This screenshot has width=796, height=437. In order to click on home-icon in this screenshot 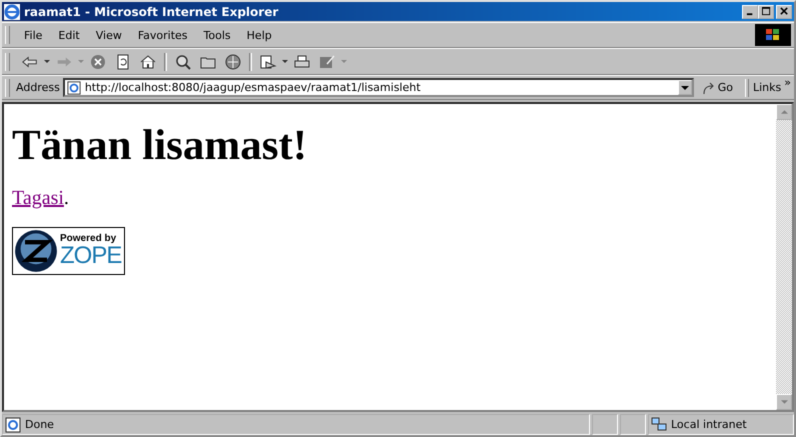, I will do `click(148, 62)`.